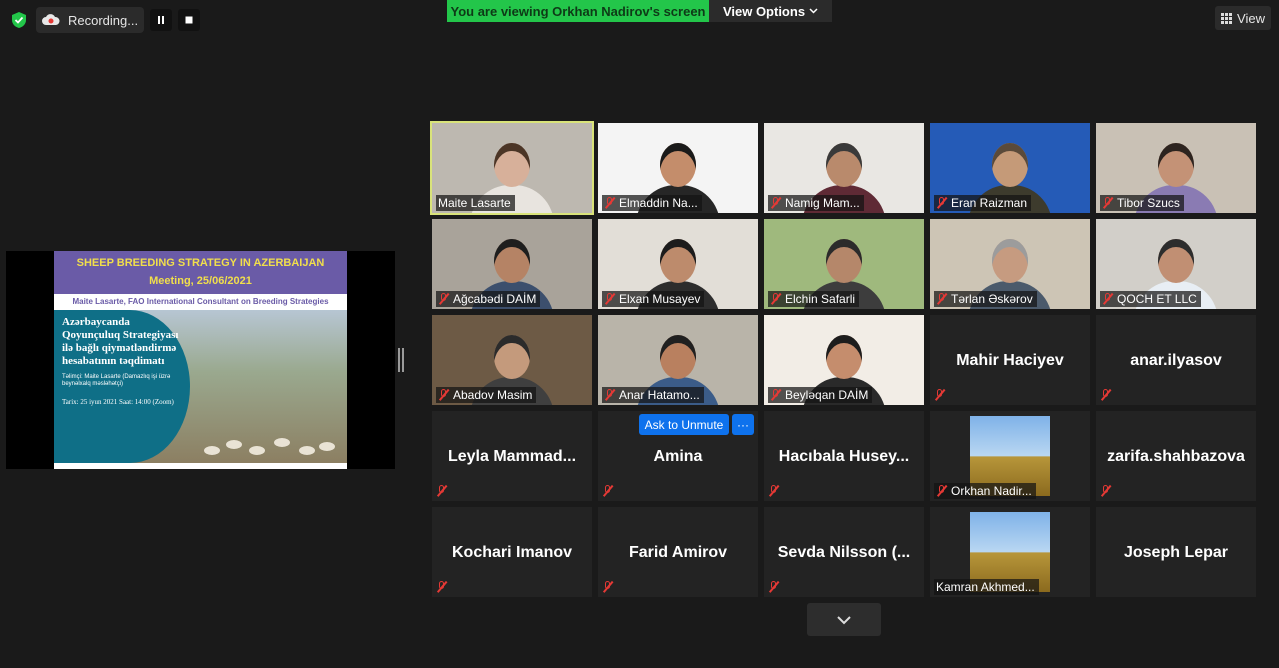  Describe the element at coordinates (1157, 299) in the screenshot. I see `participant-name: QOCH ET LLC` at that location.